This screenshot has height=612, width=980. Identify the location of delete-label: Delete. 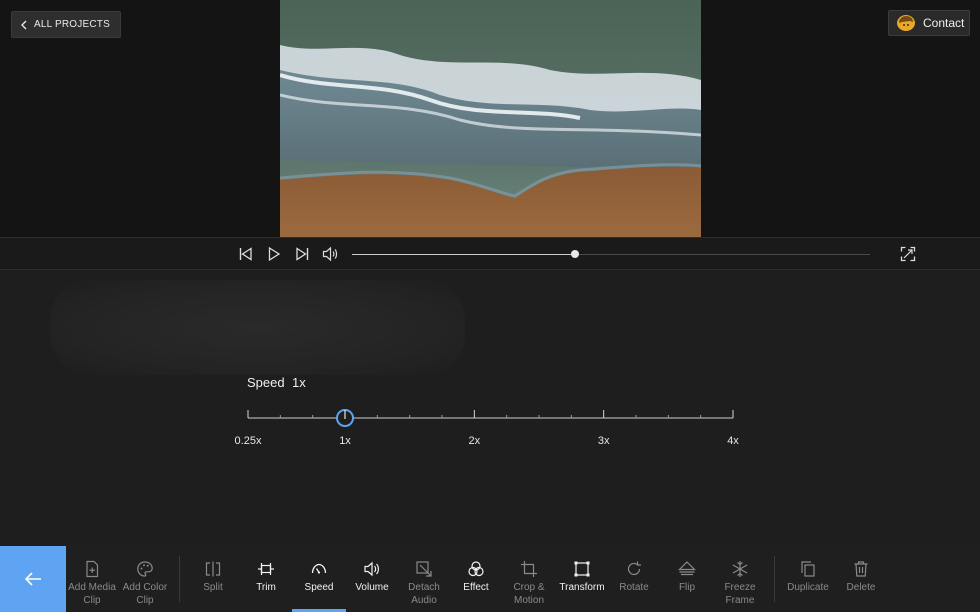
(861, 587).